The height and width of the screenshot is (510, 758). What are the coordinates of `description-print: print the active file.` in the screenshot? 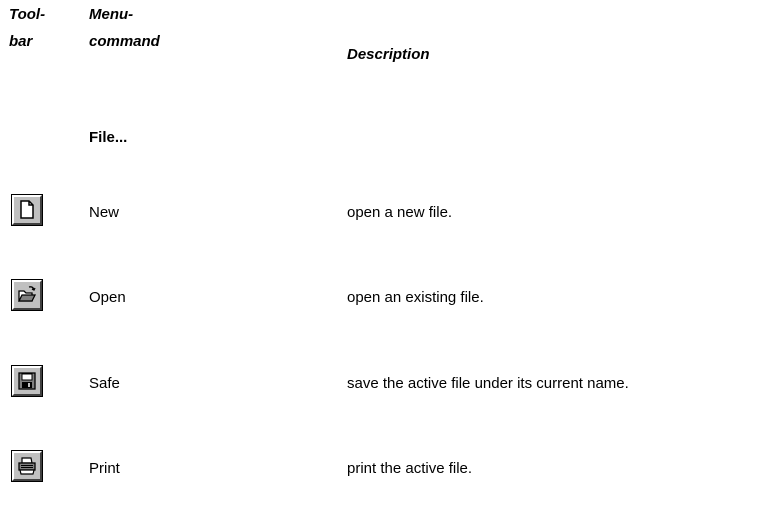 It's located at (410, 468).